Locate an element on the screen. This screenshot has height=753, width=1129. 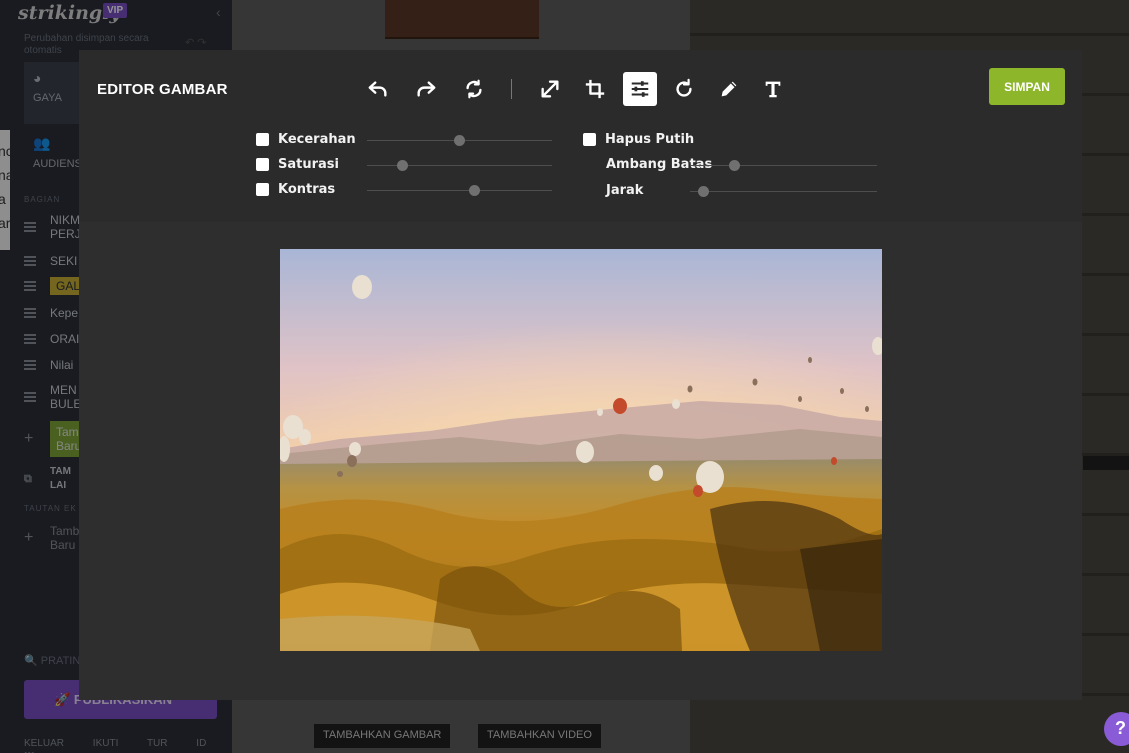
saturation-checkbox is located at coordinates (262, 164).